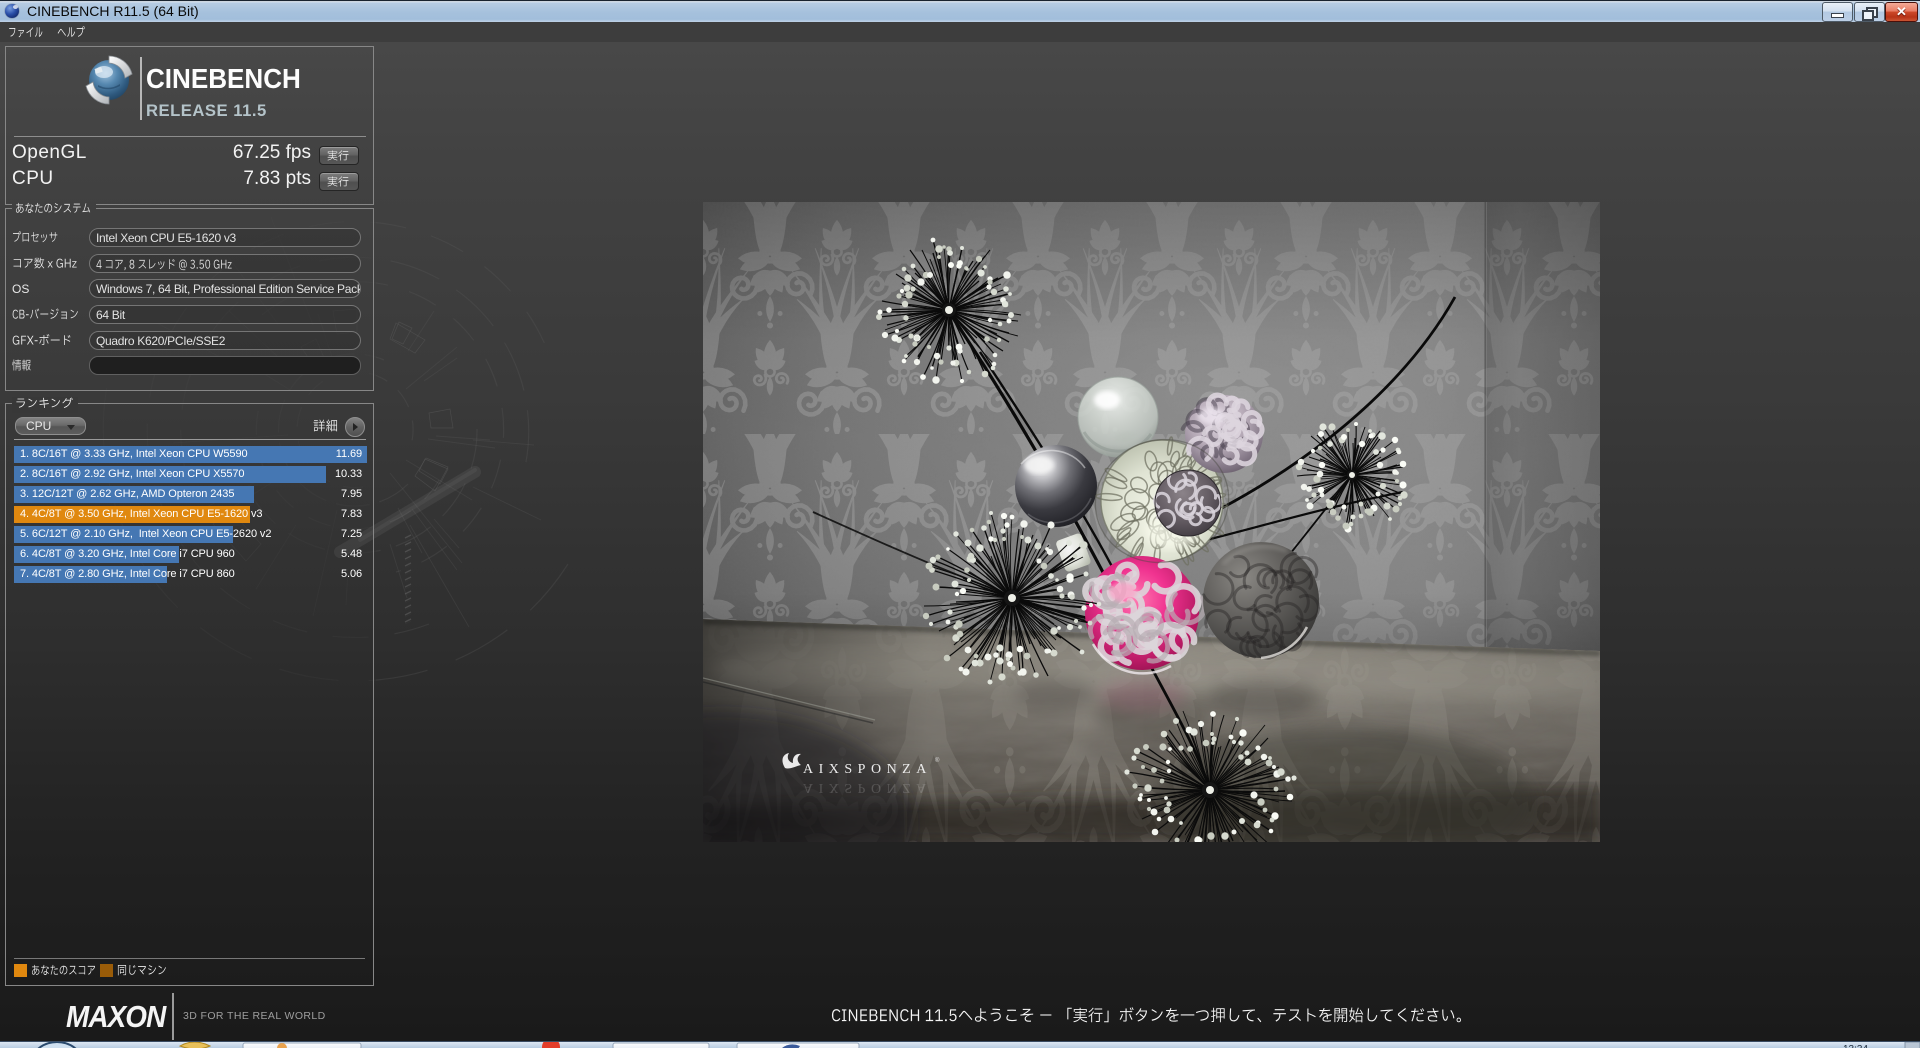  I want to click on svg-text: 13:34, so click(1855, 1046).